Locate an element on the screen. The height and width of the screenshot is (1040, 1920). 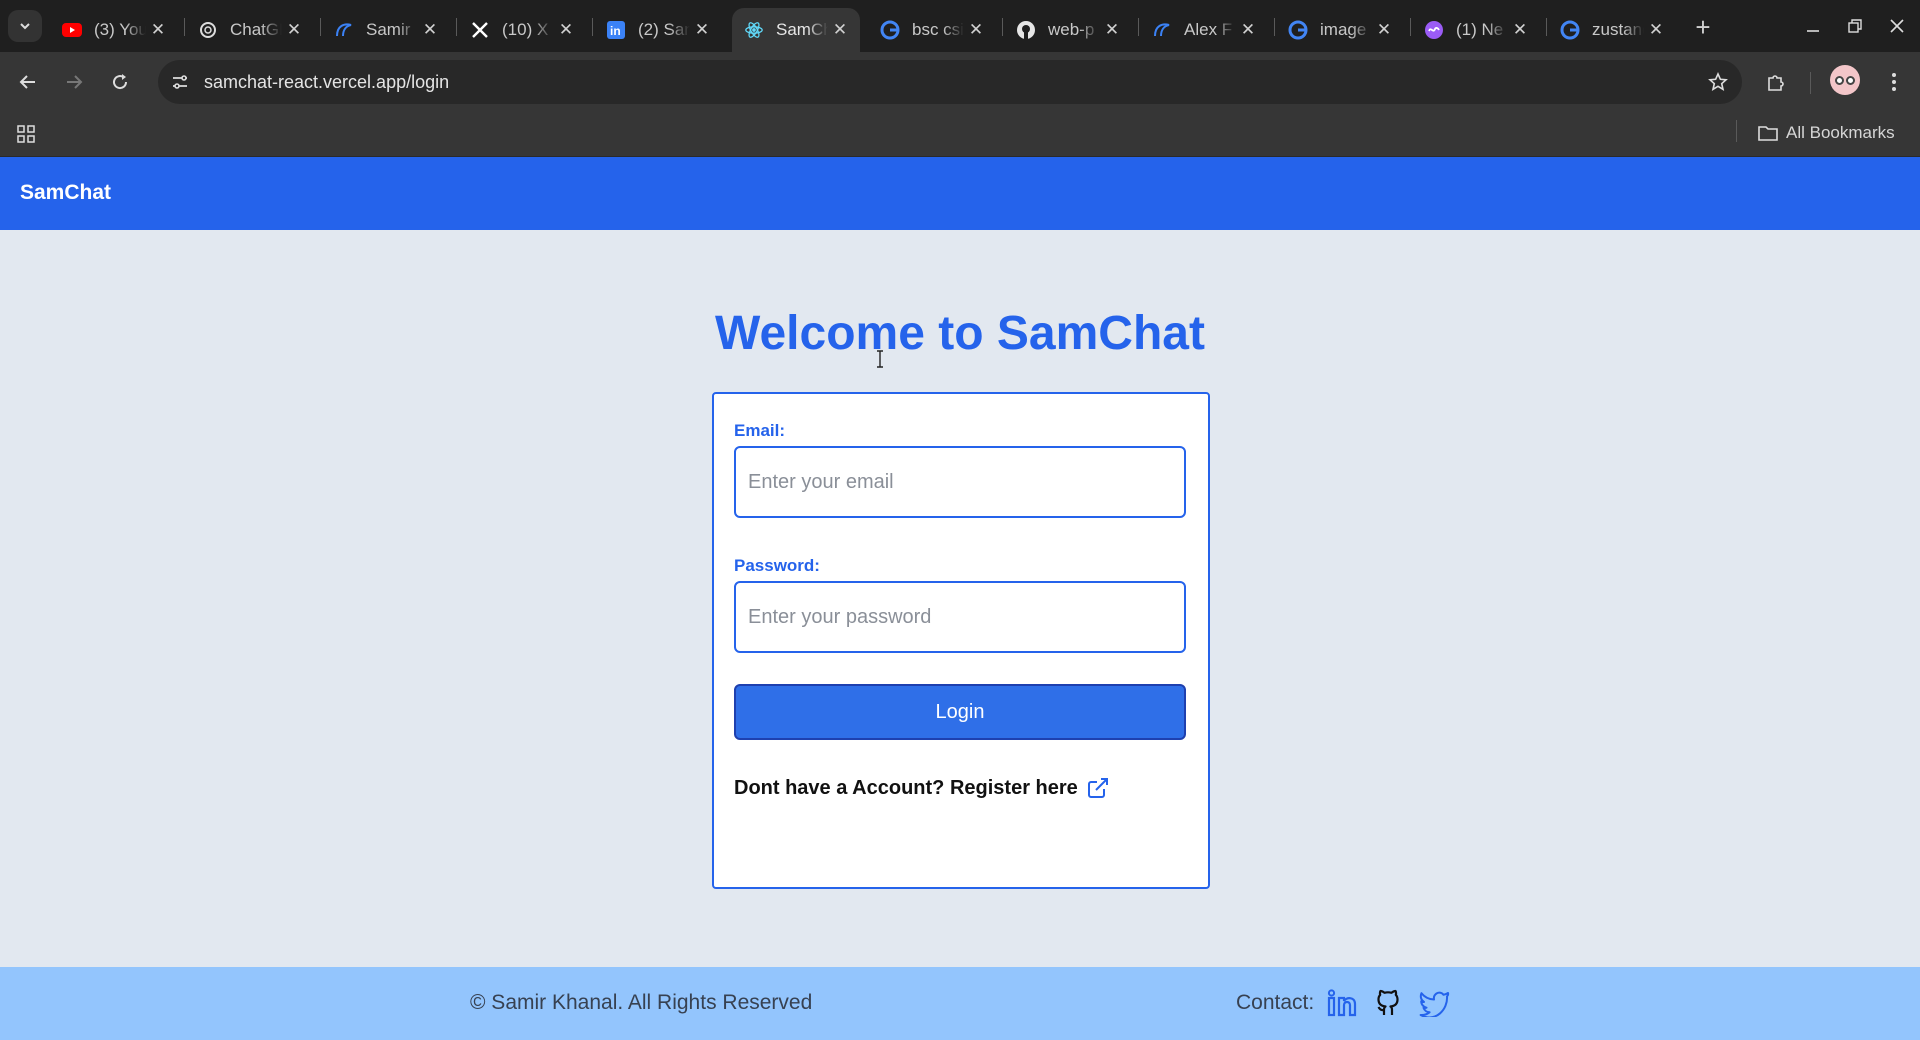
chatgpt-icon is located at coordinates (208, 30).